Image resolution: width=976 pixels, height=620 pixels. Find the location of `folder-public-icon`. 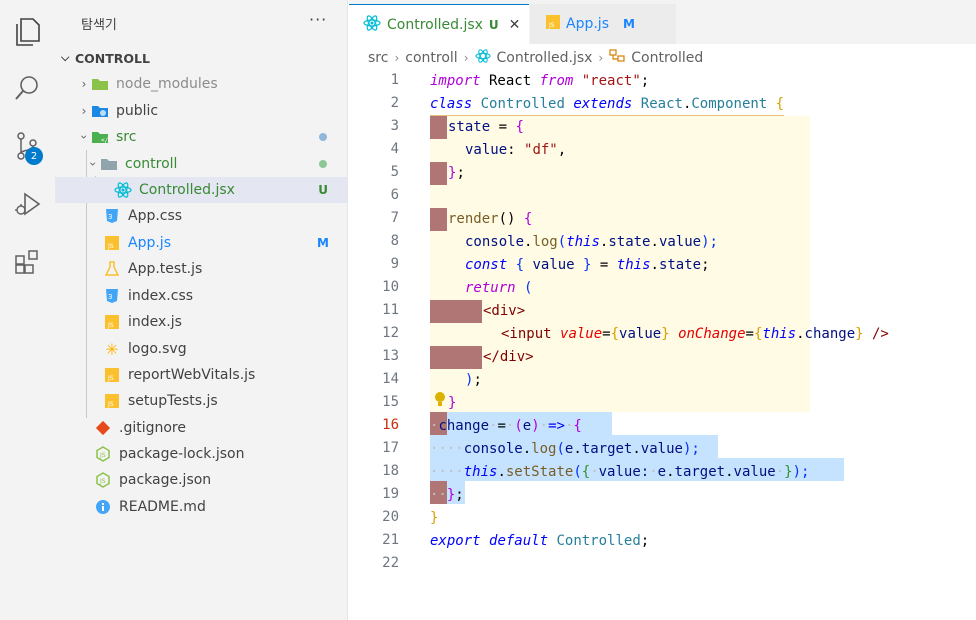

folder-public-icon is located at coordinates (100, 111).